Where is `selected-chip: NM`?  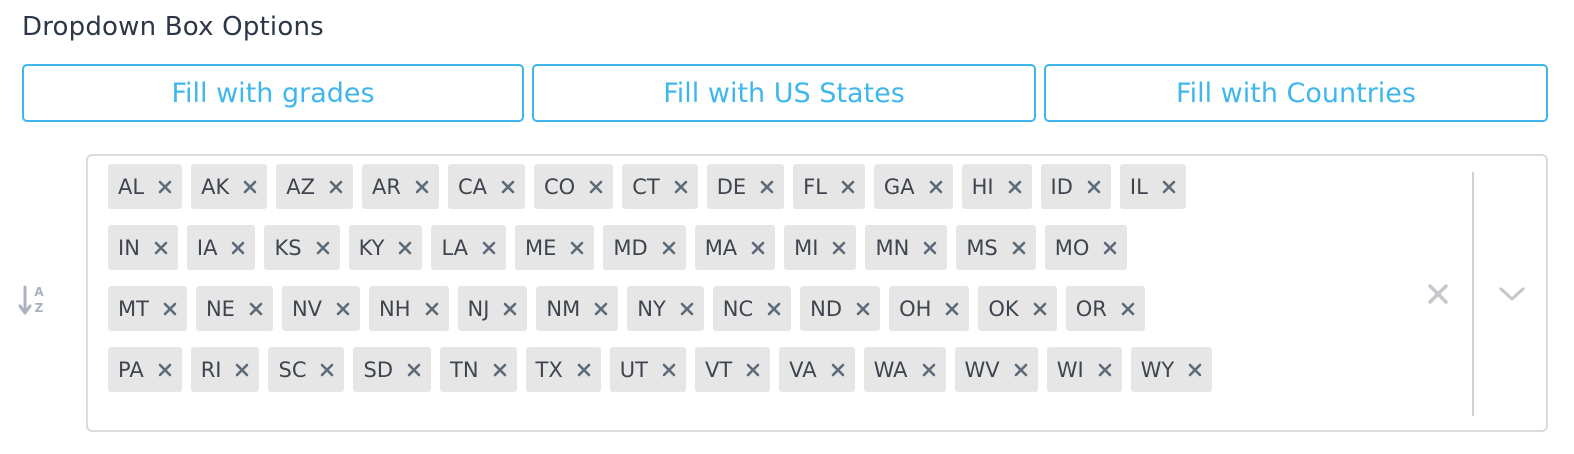 selected-chip: NM is located at coordinates (577, 308).